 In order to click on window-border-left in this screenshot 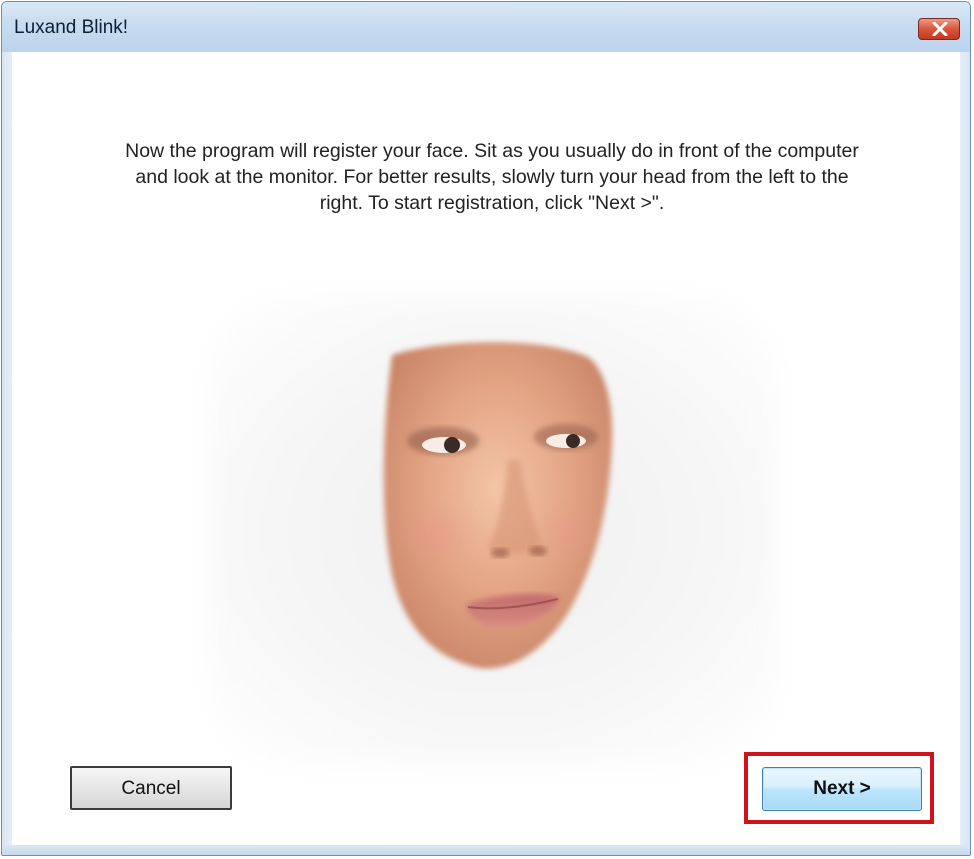, I will do `click(7, 453)`.